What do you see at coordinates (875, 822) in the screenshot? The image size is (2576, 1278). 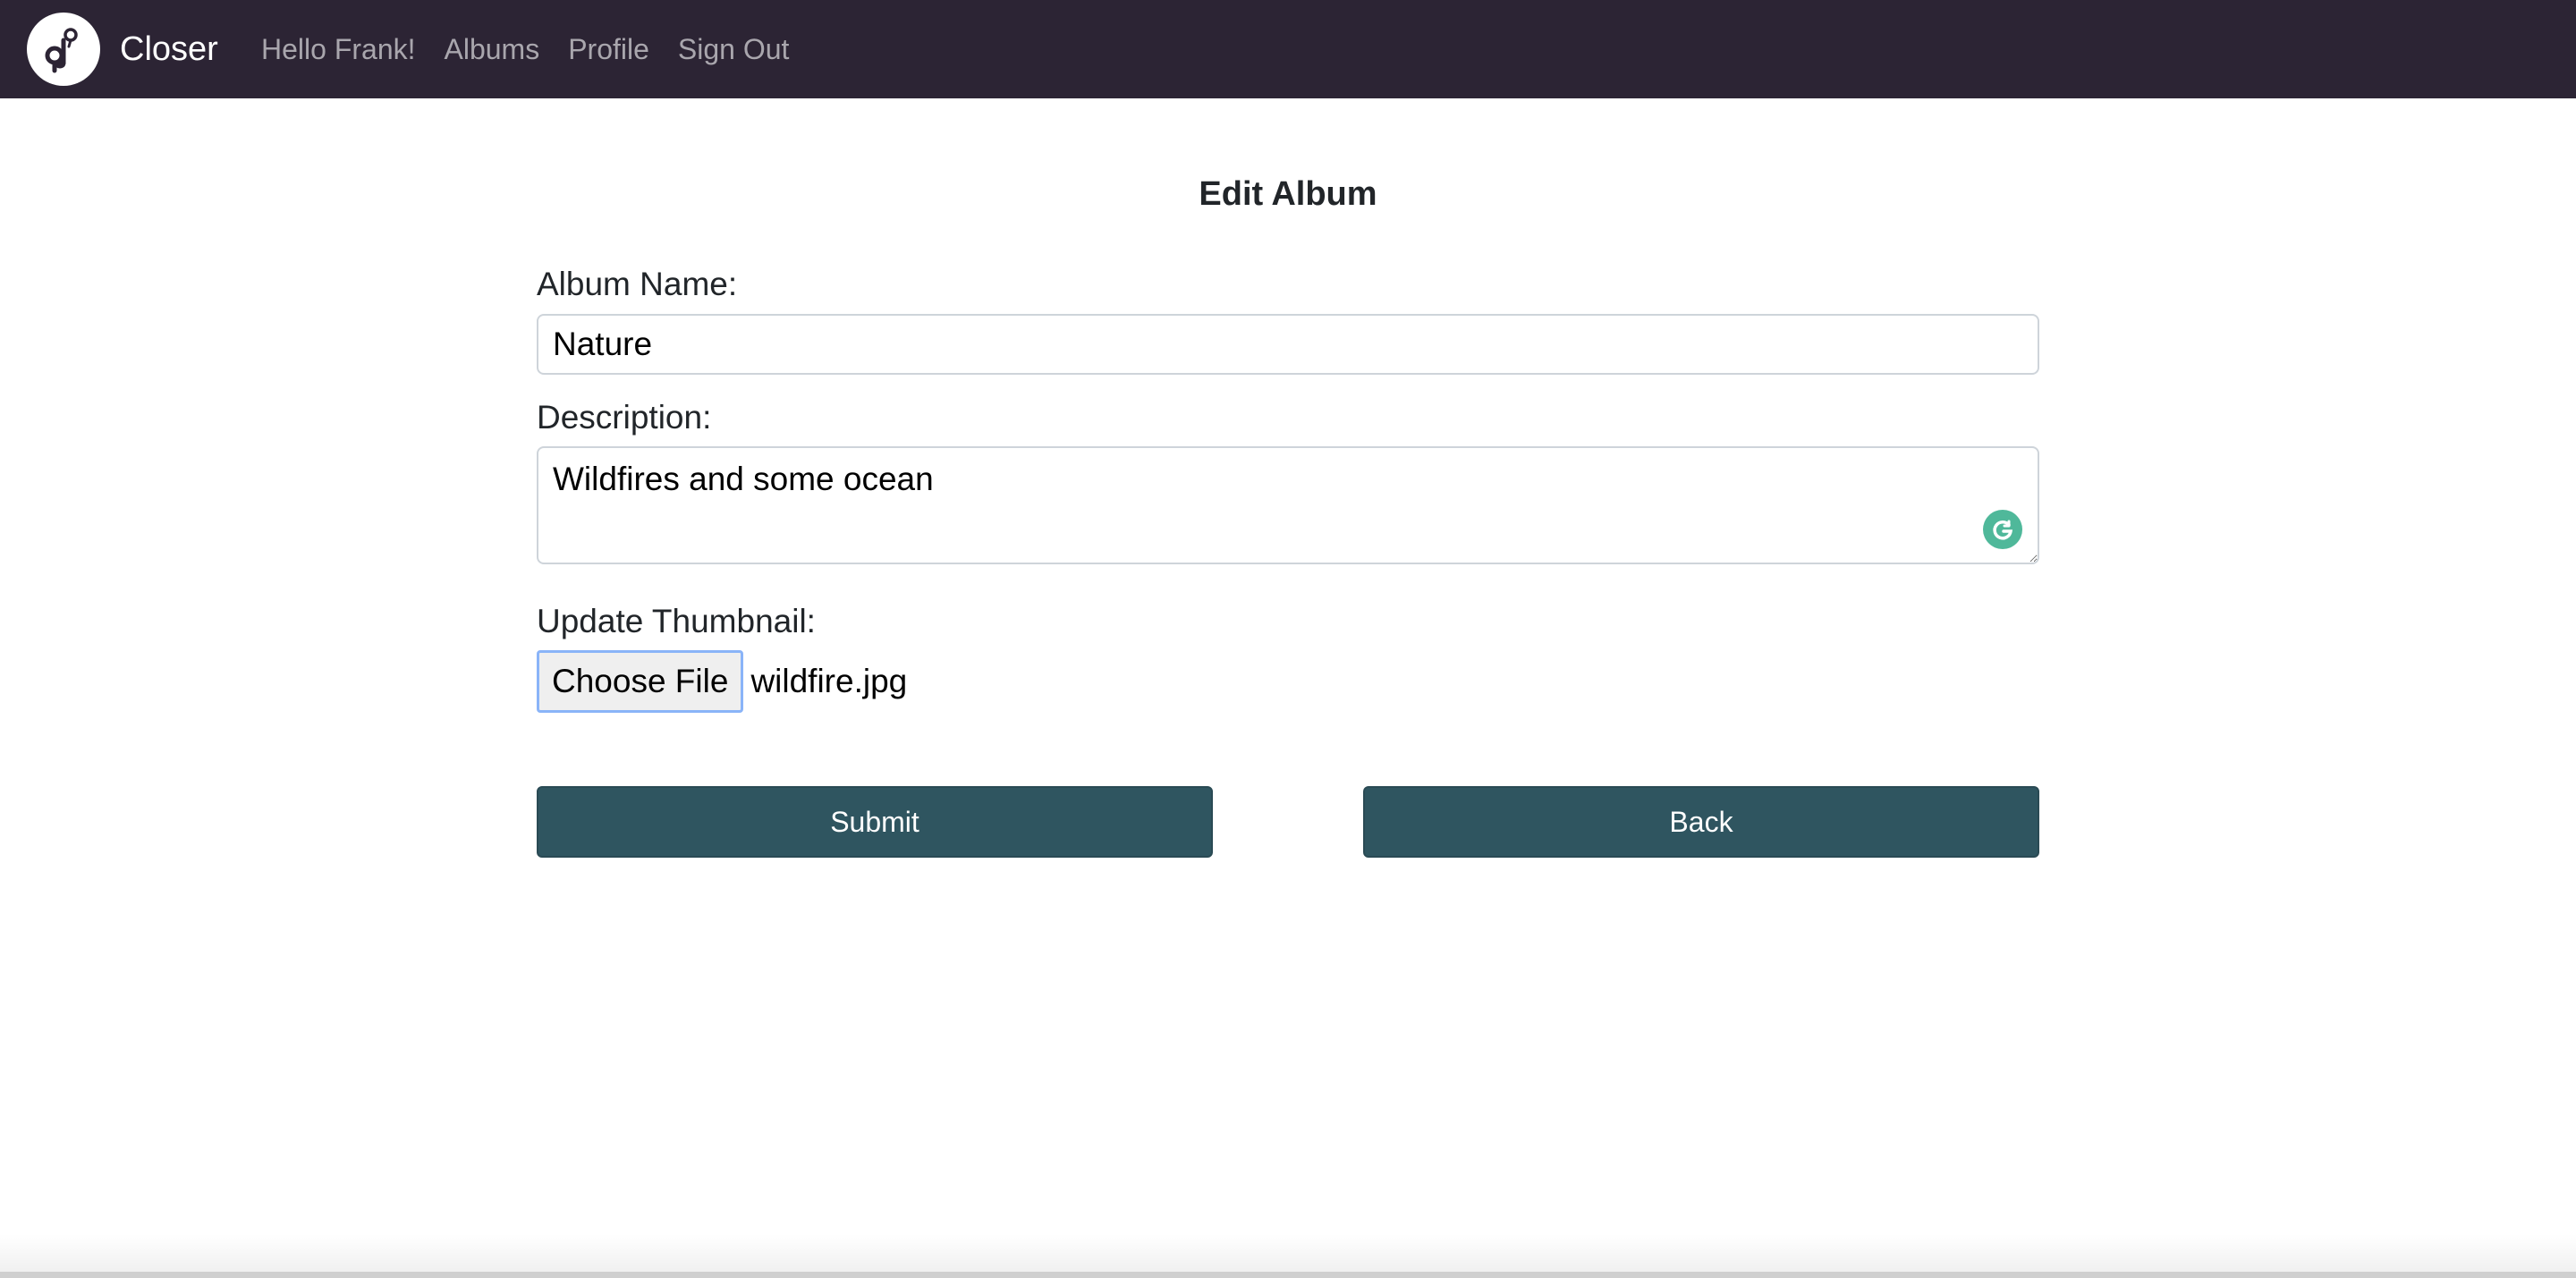 I see `submit-button: Submit` at bounding box center [875, 822].